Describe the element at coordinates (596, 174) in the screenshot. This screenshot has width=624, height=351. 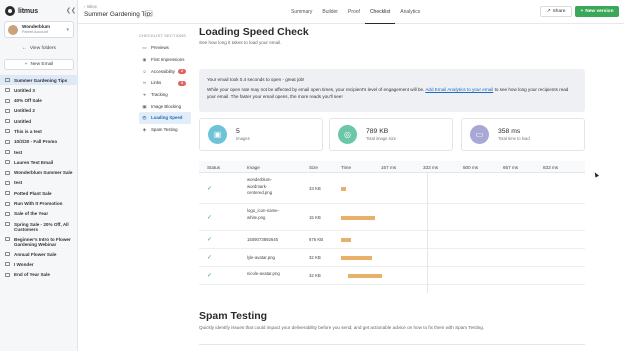
I see `mouse-cursor-icon` at that location.